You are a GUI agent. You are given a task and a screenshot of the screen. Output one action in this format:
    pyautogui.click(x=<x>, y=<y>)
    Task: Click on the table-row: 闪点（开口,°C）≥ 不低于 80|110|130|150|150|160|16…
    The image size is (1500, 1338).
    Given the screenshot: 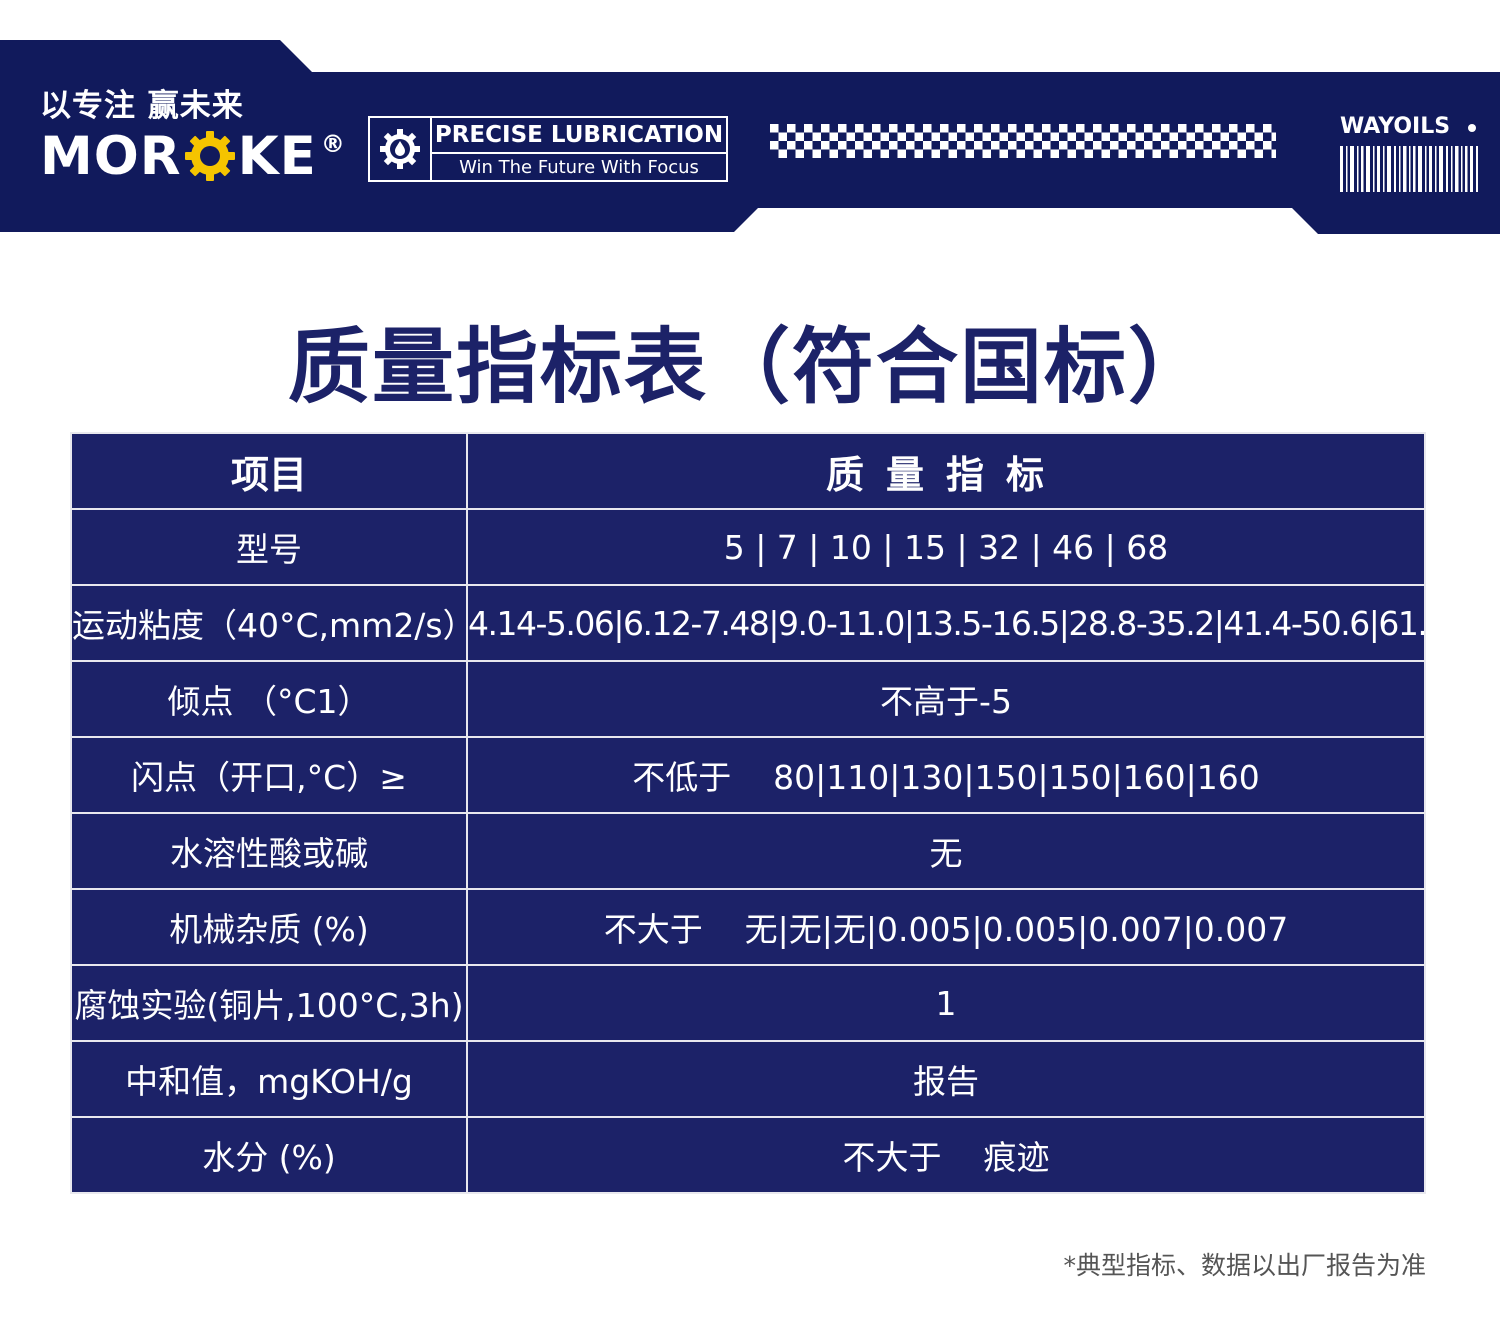 What is the action you would take?
    pyautogui.click(x=748, y=775)
    